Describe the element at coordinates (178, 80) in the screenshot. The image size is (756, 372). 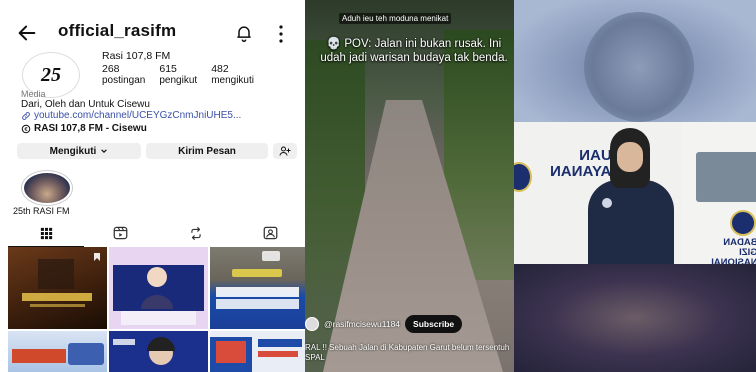
I see `stat-followers-label: pengikut` at that location.